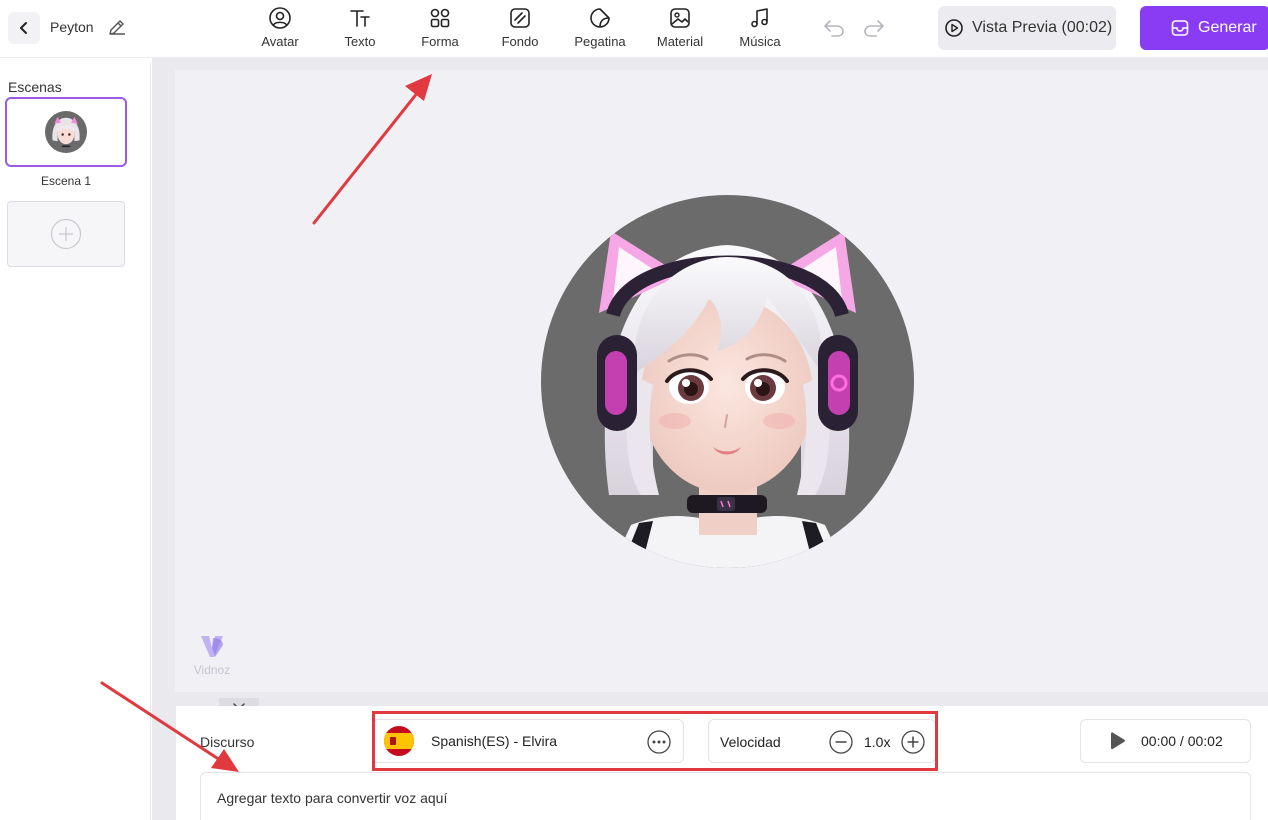 The width and height of the screenshot is (1268, 820). Describe the element at coordinates (600, 29) in the screenshot. I see `tool-sticker: Pegatina` at that location.